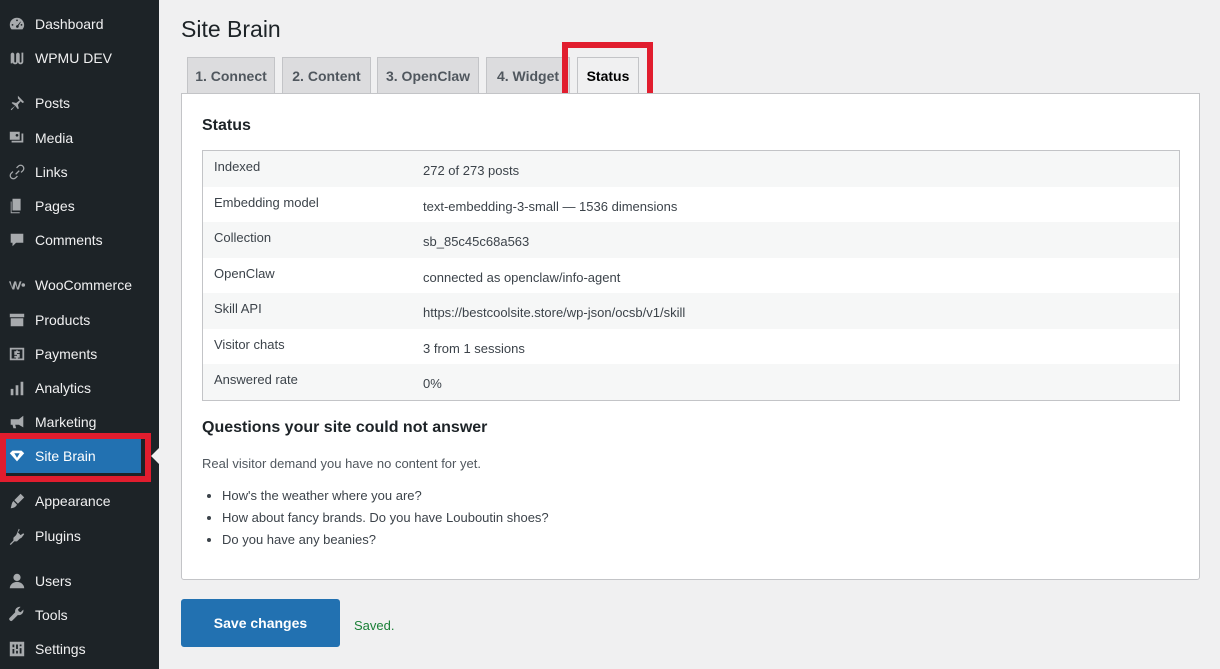 The image size is (1220, 669). I want to click on user-icon, so click(17, 581).